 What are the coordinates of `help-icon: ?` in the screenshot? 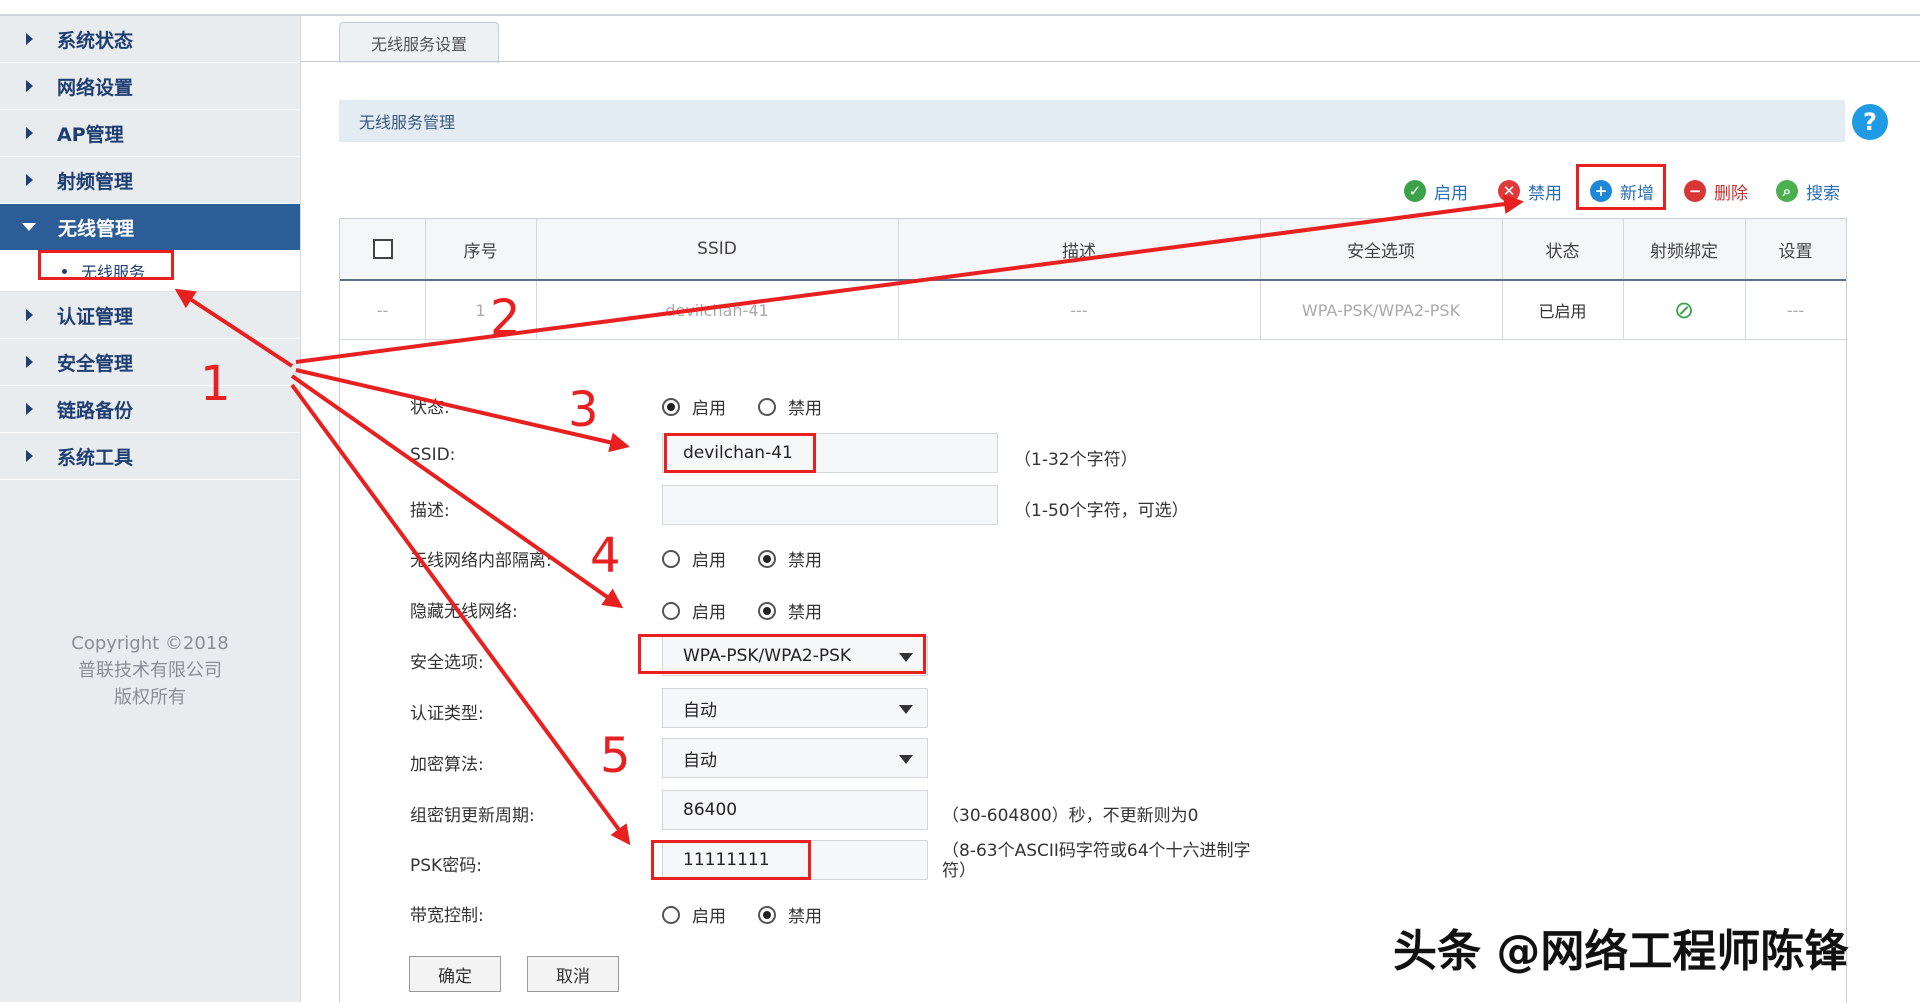 It's located at (1870, 122).